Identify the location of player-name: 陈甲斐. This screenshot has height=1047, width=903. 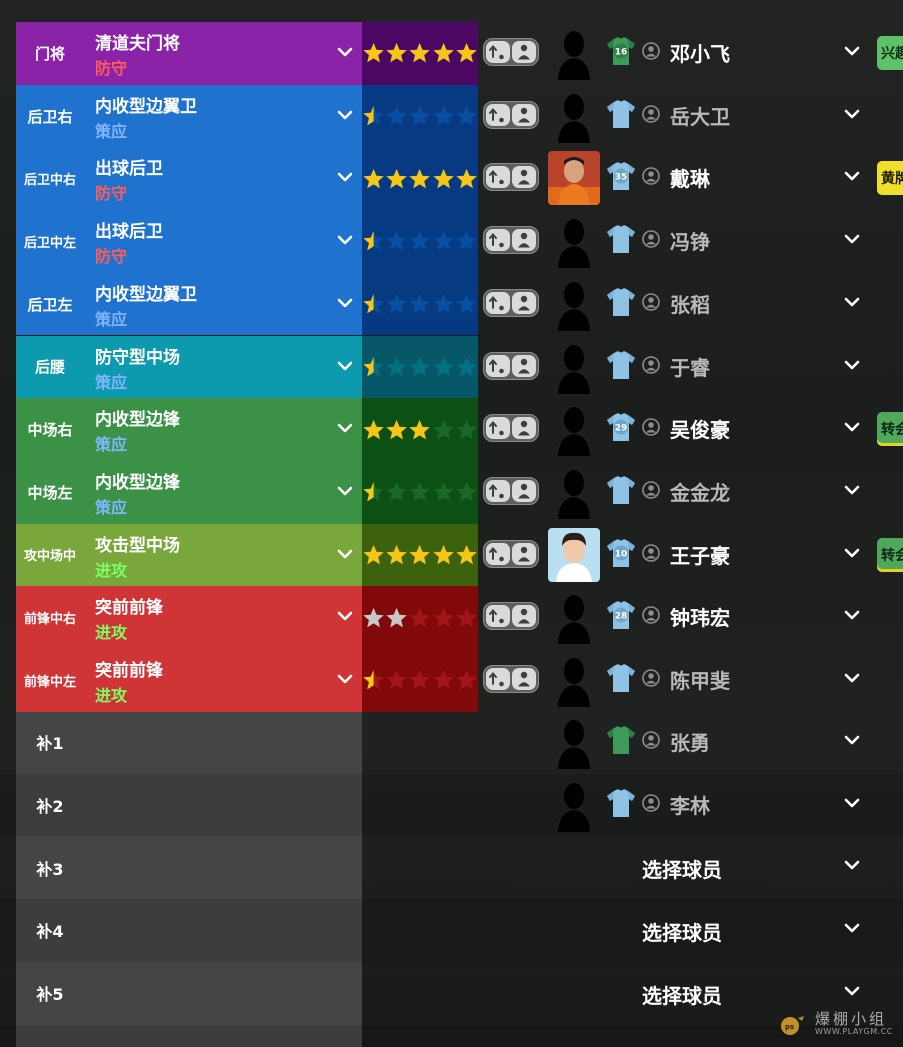
(700, 679).